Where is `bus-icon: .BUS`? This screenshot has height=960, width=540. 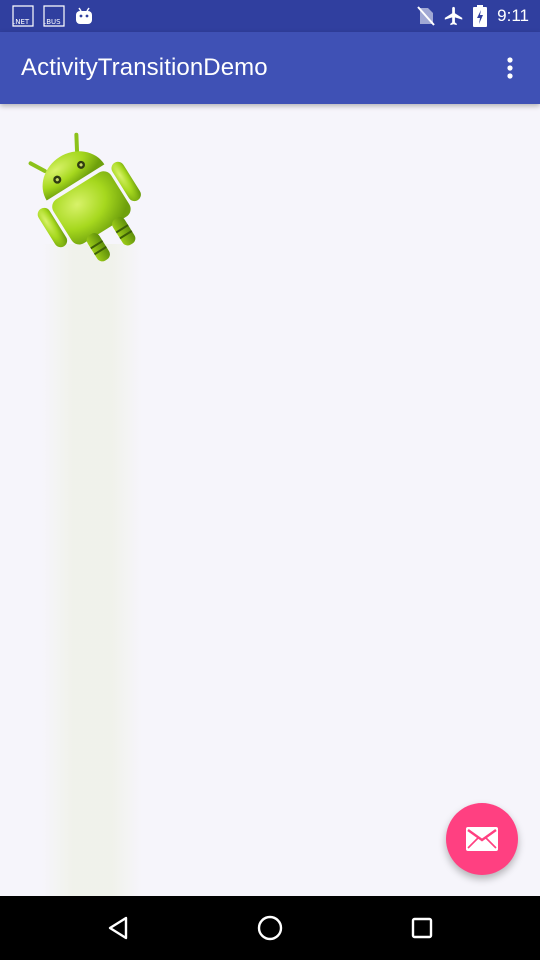
bus-icon: .BUS is located at coordinates (54, 16).